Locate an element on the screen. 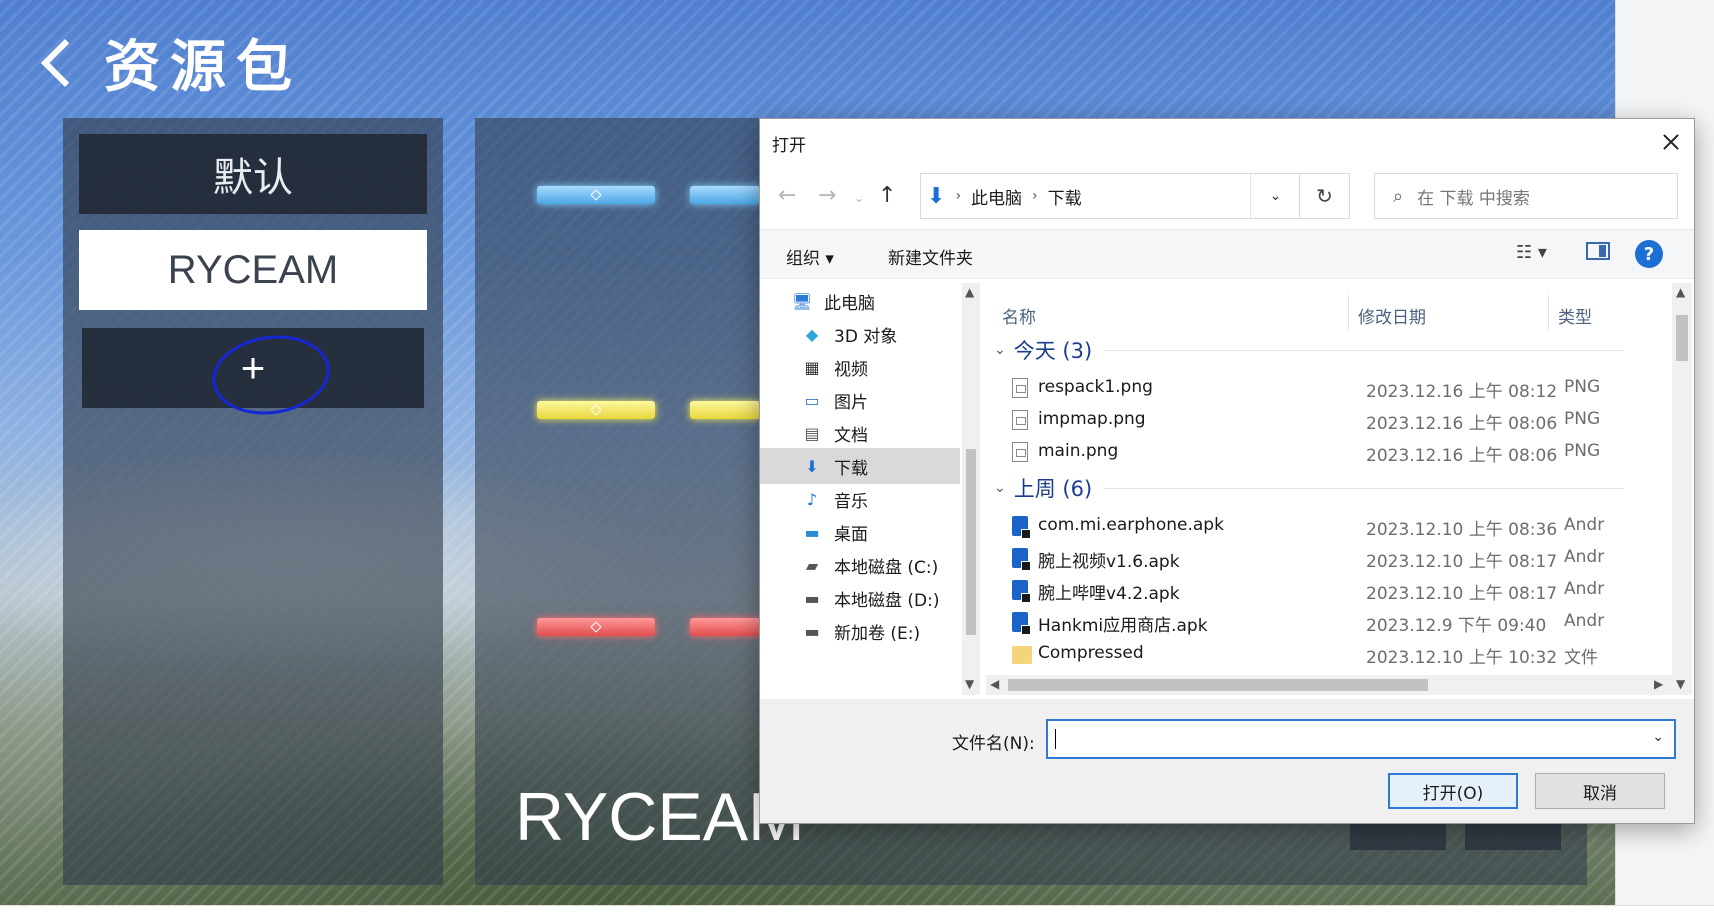 The image size is (1714, 915). download-icon: ⬇ is located at coordinates (936, 196).